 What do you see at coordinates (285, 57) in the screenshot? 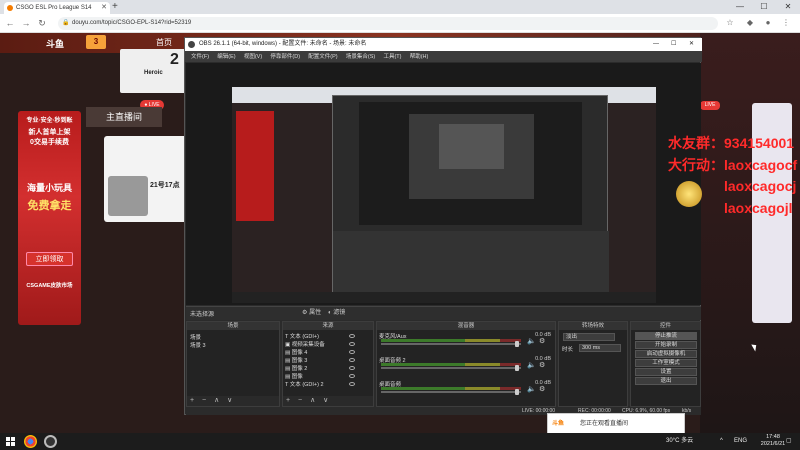
I see `menu-docks: 停靠部件(D)` at bounding box center [285, 57].